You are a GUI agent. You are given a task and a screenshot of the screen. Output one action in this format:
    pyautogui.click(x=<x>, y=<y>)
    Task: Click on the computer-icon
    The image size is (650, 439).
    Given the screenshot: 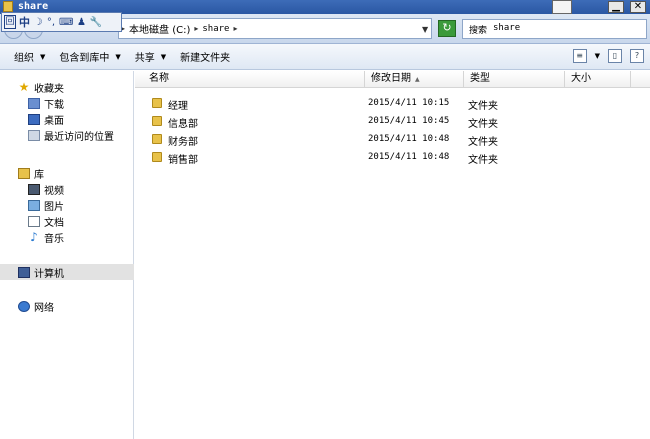 What is the action you would take?
    pyautogui.click(x=24, y=272)
    